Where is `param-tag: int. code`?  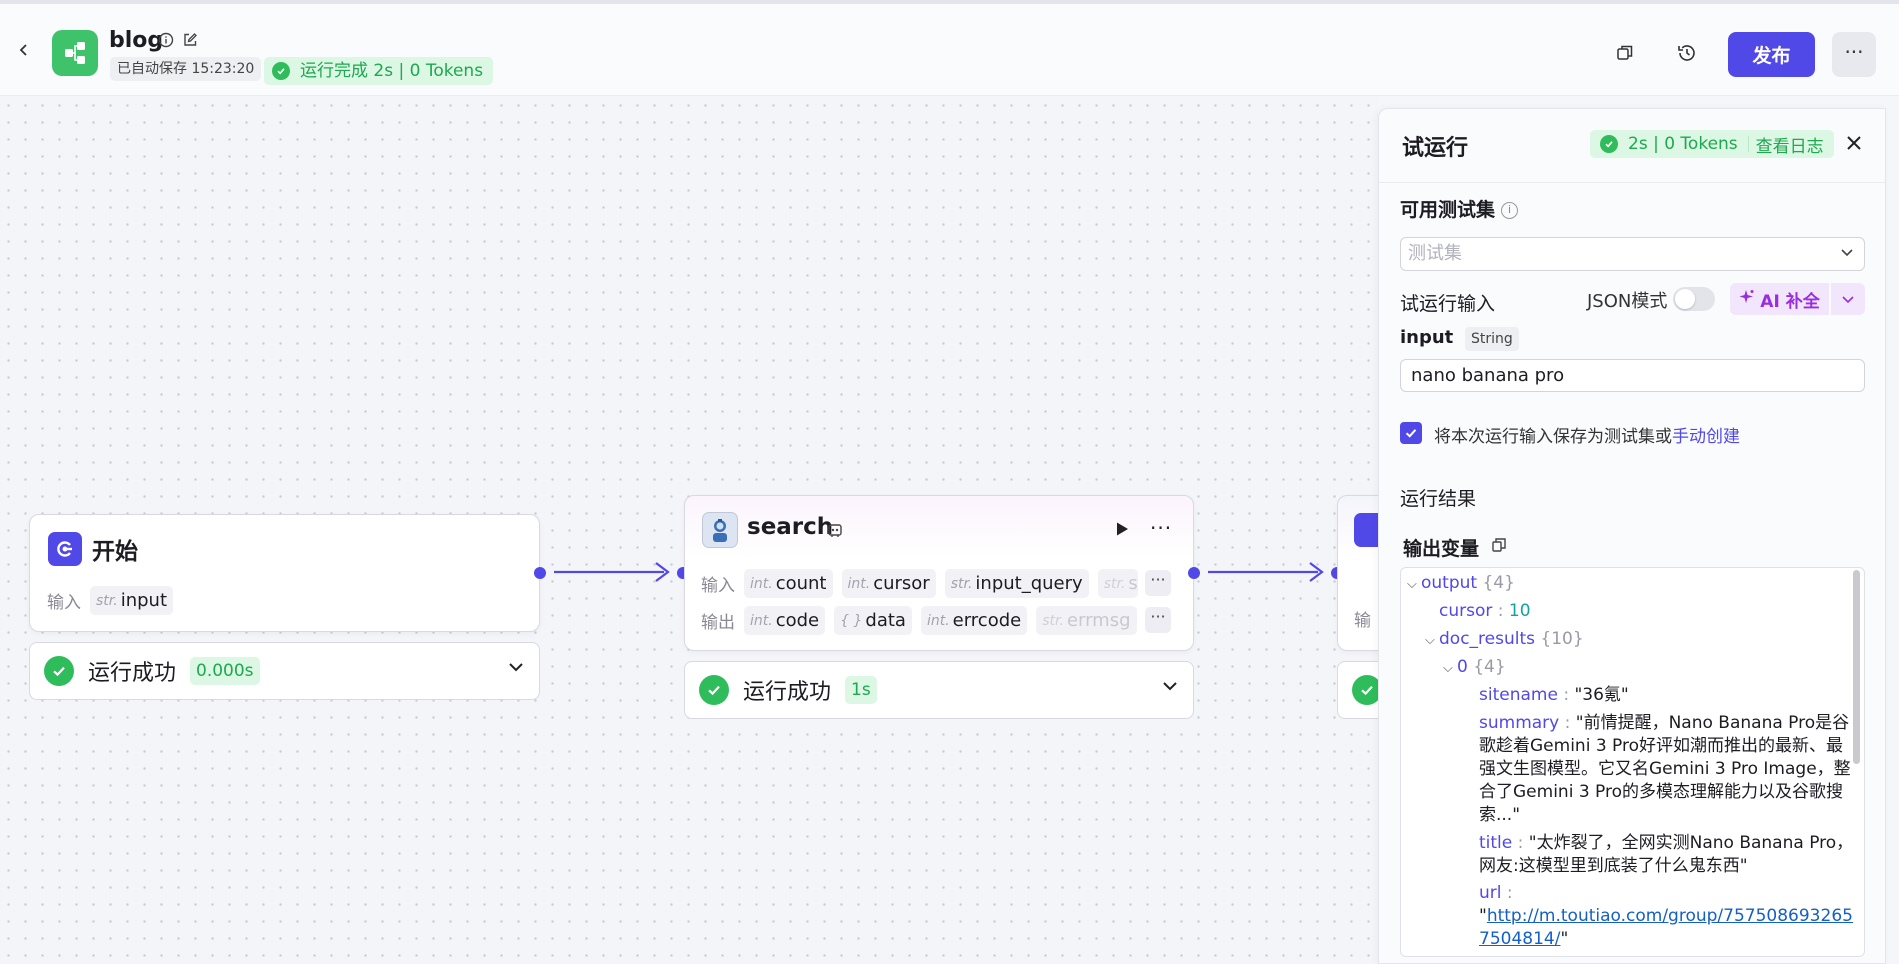 param-tag: int. code is located at coordinates (785, 620).